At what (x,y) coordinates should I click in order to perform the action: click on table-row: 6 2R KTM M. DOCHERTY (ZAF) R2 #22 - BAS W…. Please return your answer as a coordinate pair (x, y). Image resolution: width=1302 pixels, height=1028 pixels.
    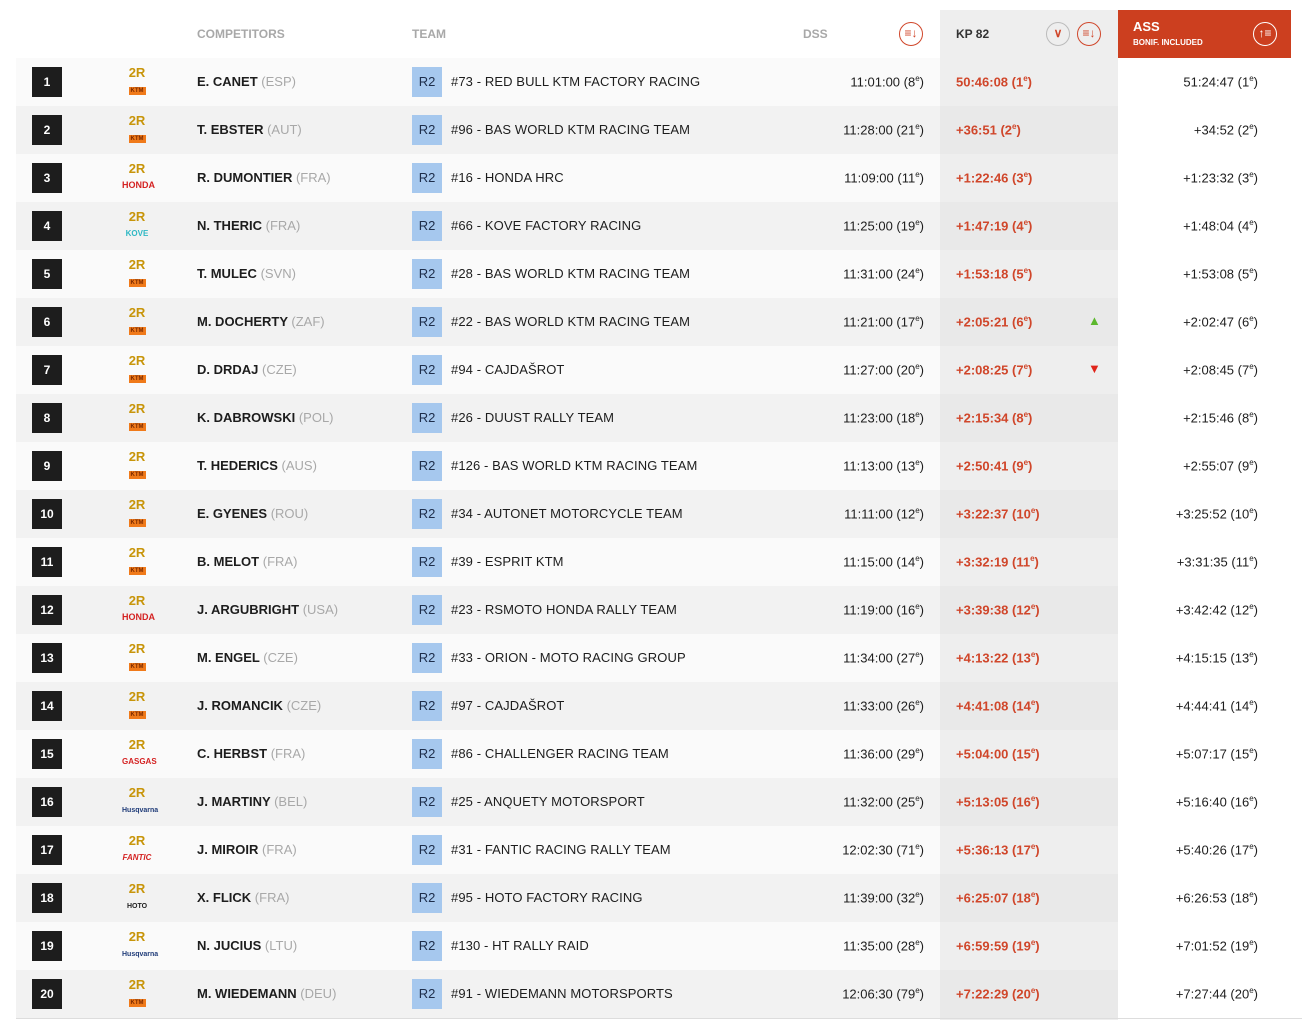
    Looking at the image, I should click on (659, 322).